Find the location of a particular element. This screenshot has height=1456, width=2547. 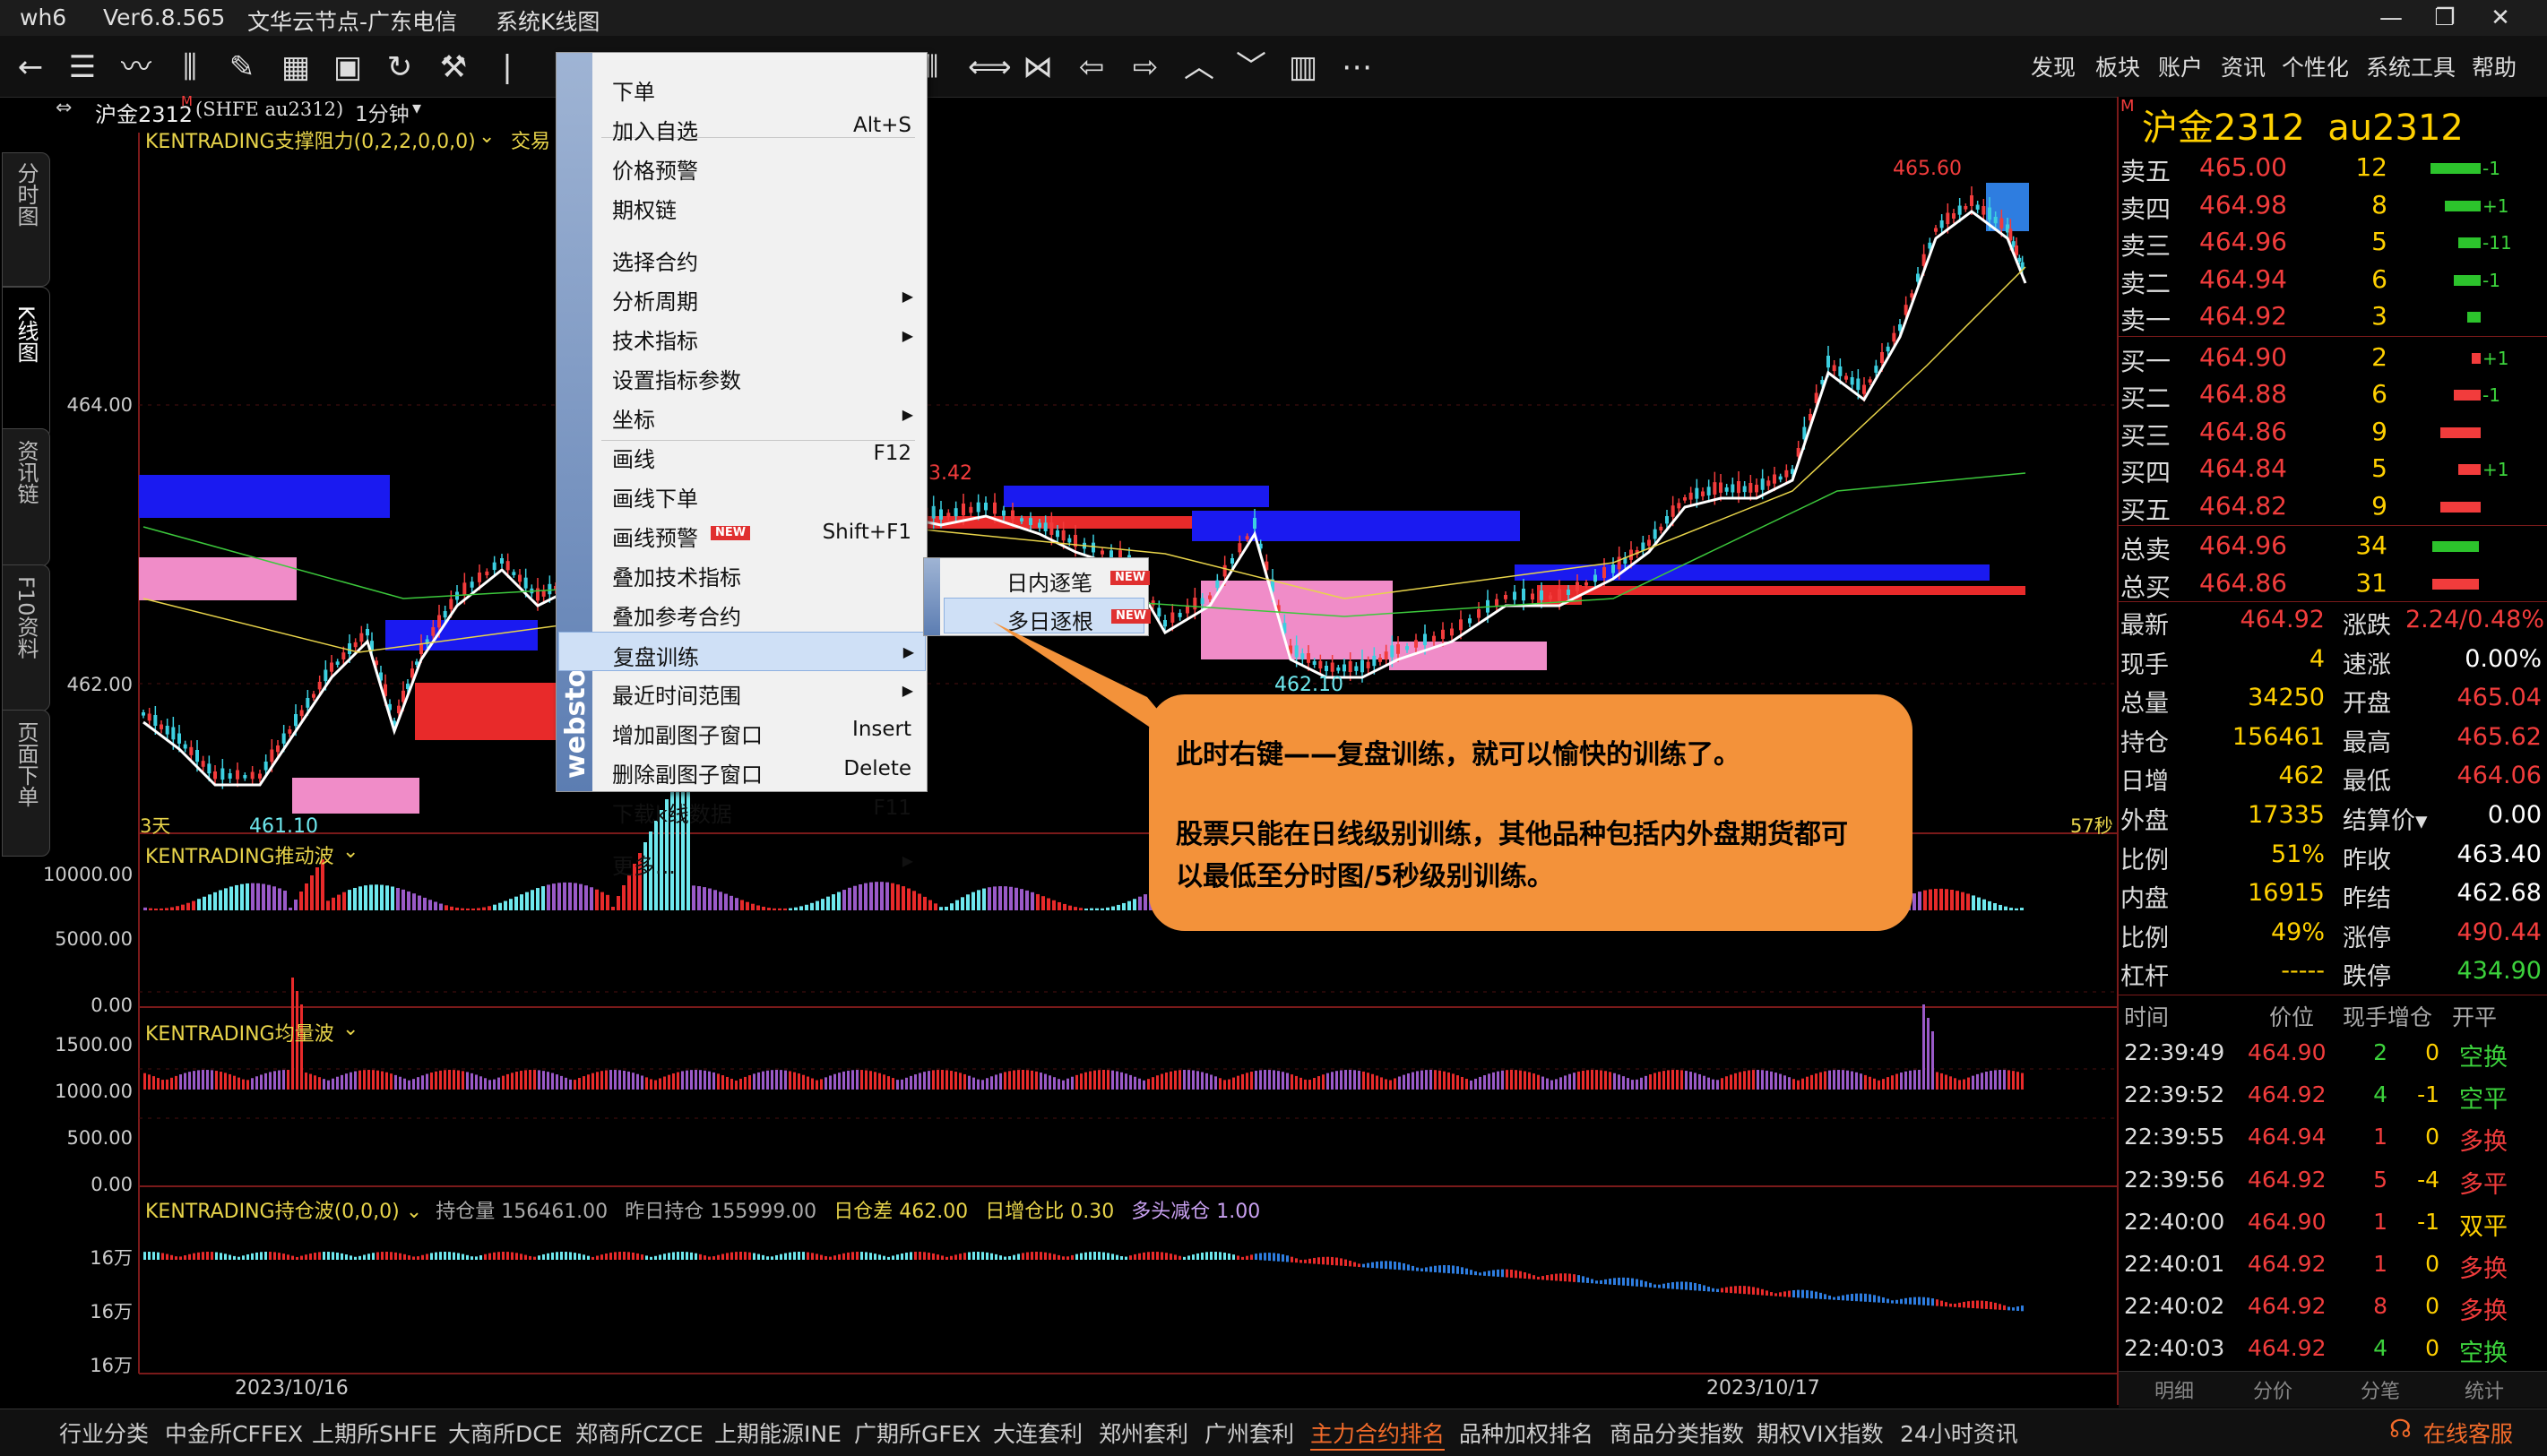

menu-item: 增加副图子窗口 Insert is located at coordinates (741, 729).